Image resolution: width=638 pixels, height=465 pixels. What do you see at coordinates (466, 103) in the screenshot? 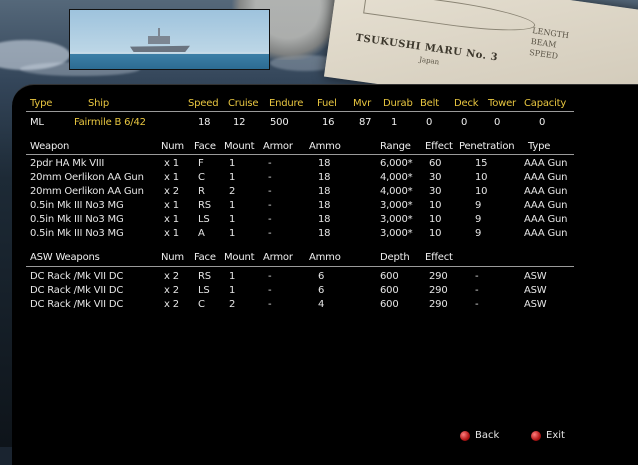
I see `header-deck: Deck` at bounding box center [466, 103].